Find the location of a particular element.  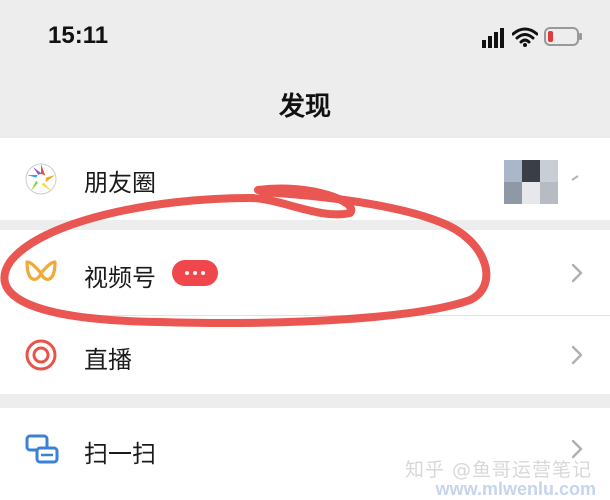

page-title: 发现 is located at coordinates (304, 107).